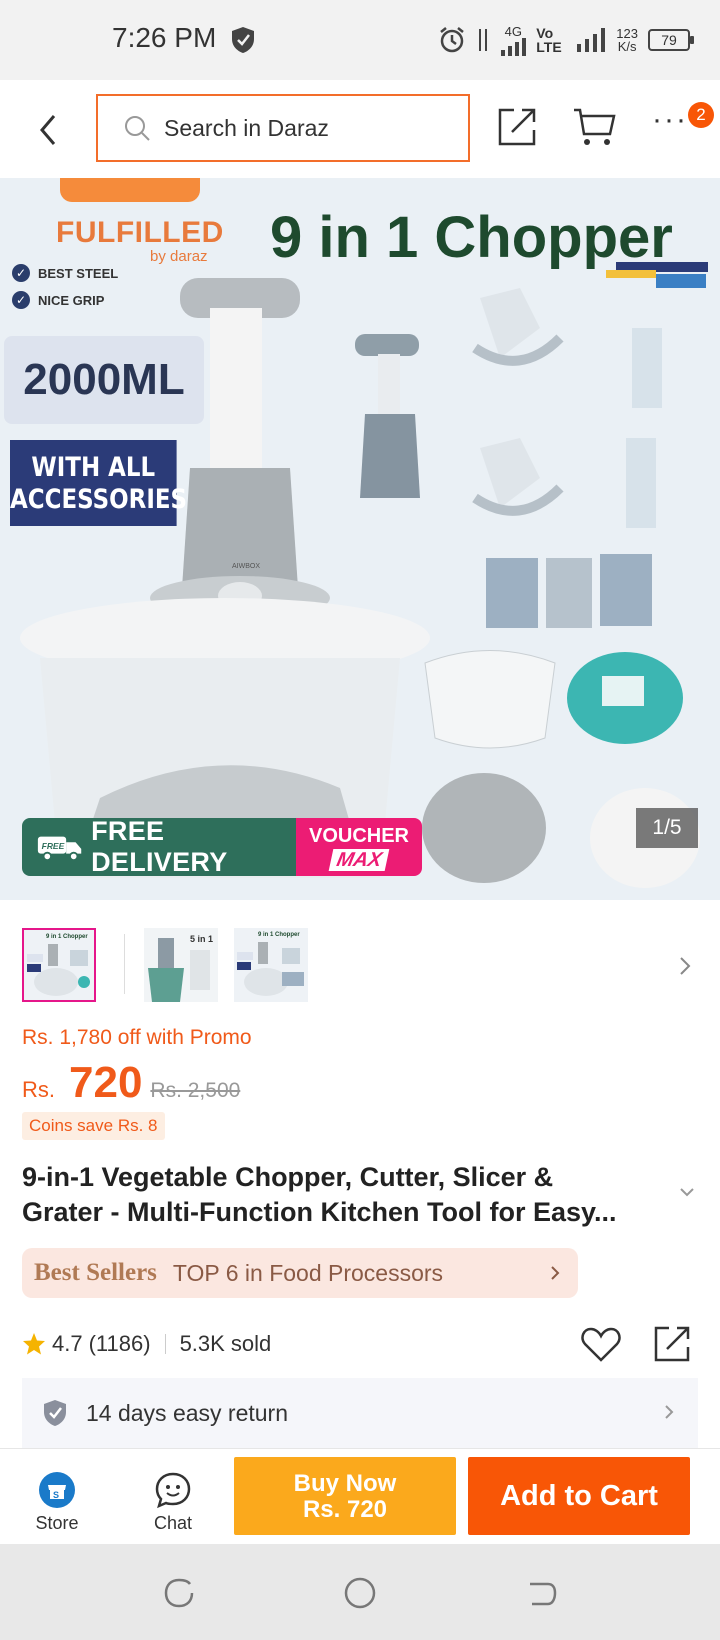 This screenshot has height=1640, width=720. What do you see at coordinates (57, 1523) in the screenshot?
I see `store-label: Store` at bounding box center [57, 1523].